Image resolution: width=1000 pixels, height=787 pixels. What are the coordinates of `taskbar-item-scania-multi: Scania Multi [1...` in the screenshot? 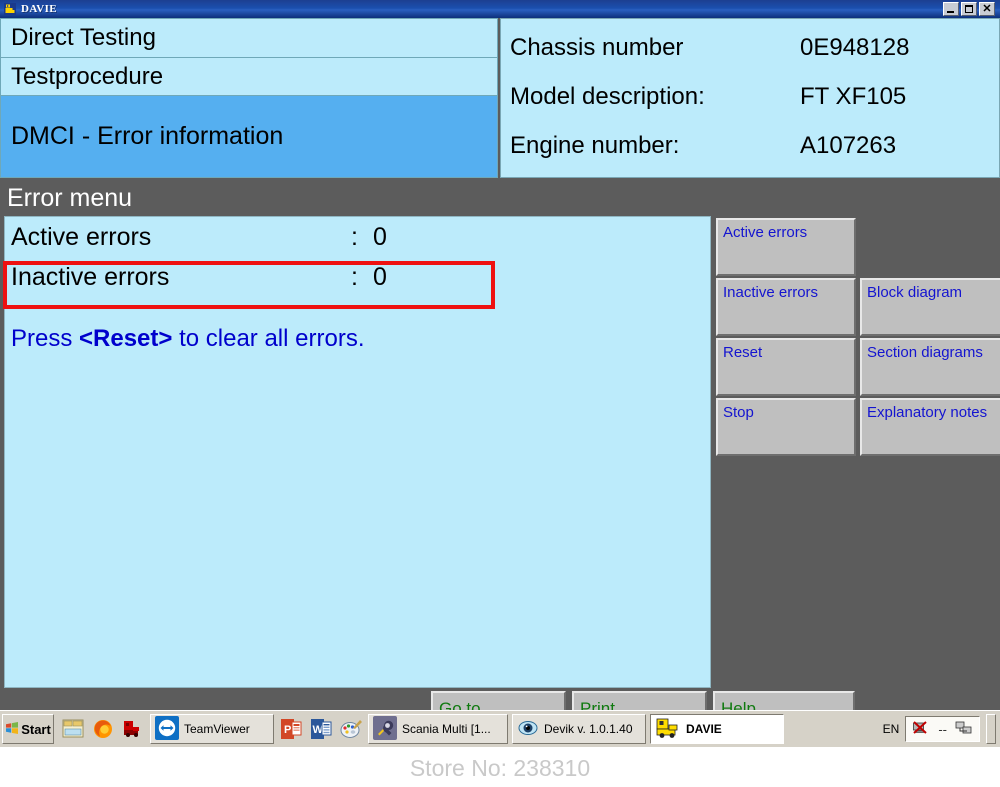 It's located at (438, 729).